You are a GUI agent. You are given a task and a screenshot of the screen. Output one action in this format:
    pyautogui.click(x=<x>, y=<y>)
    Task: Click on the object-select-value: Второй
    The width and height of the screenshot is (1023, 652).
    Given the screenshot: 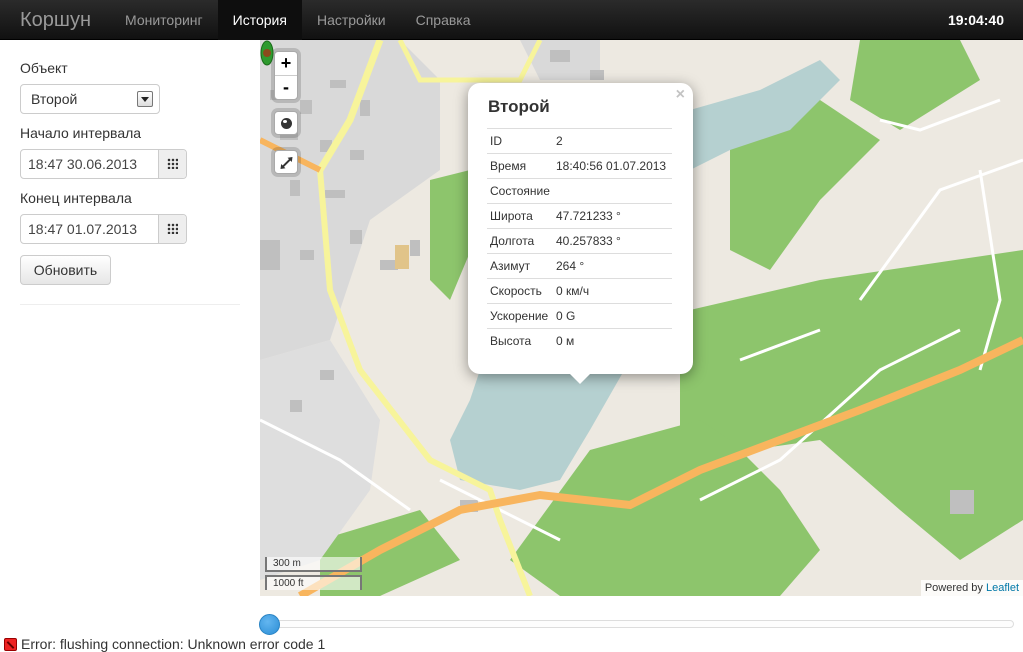 What is the action you would take?
    pyautogui.click(x=54, y=99)
    